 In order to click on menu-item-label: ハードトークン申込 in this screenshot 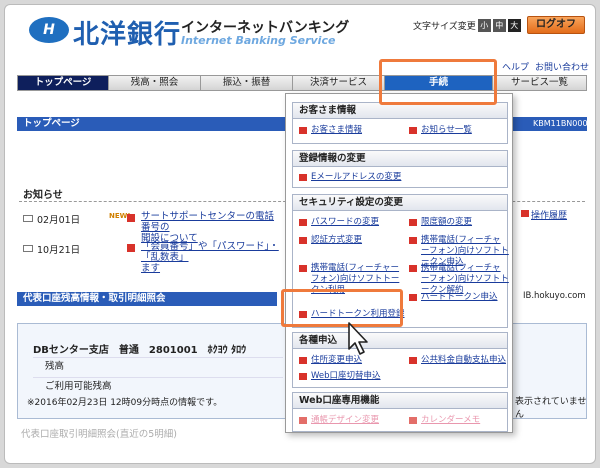, I will do `click(459, 297)`.